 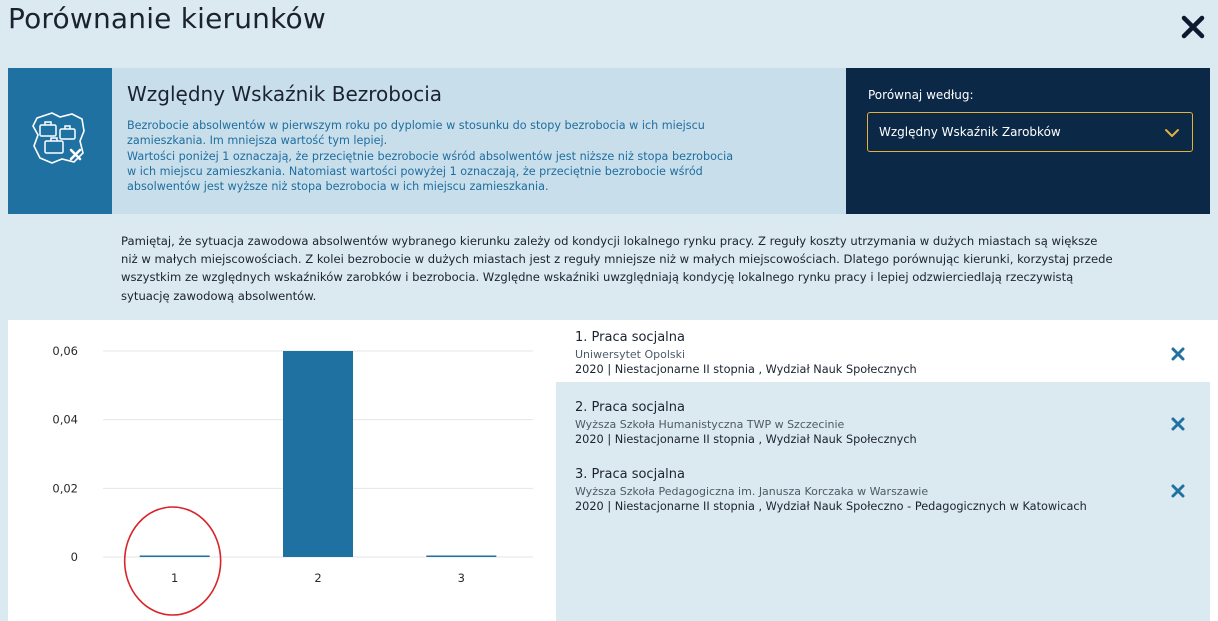 I want to click on program-title: 1. Praca socjalna, so click(x=630, y=337).